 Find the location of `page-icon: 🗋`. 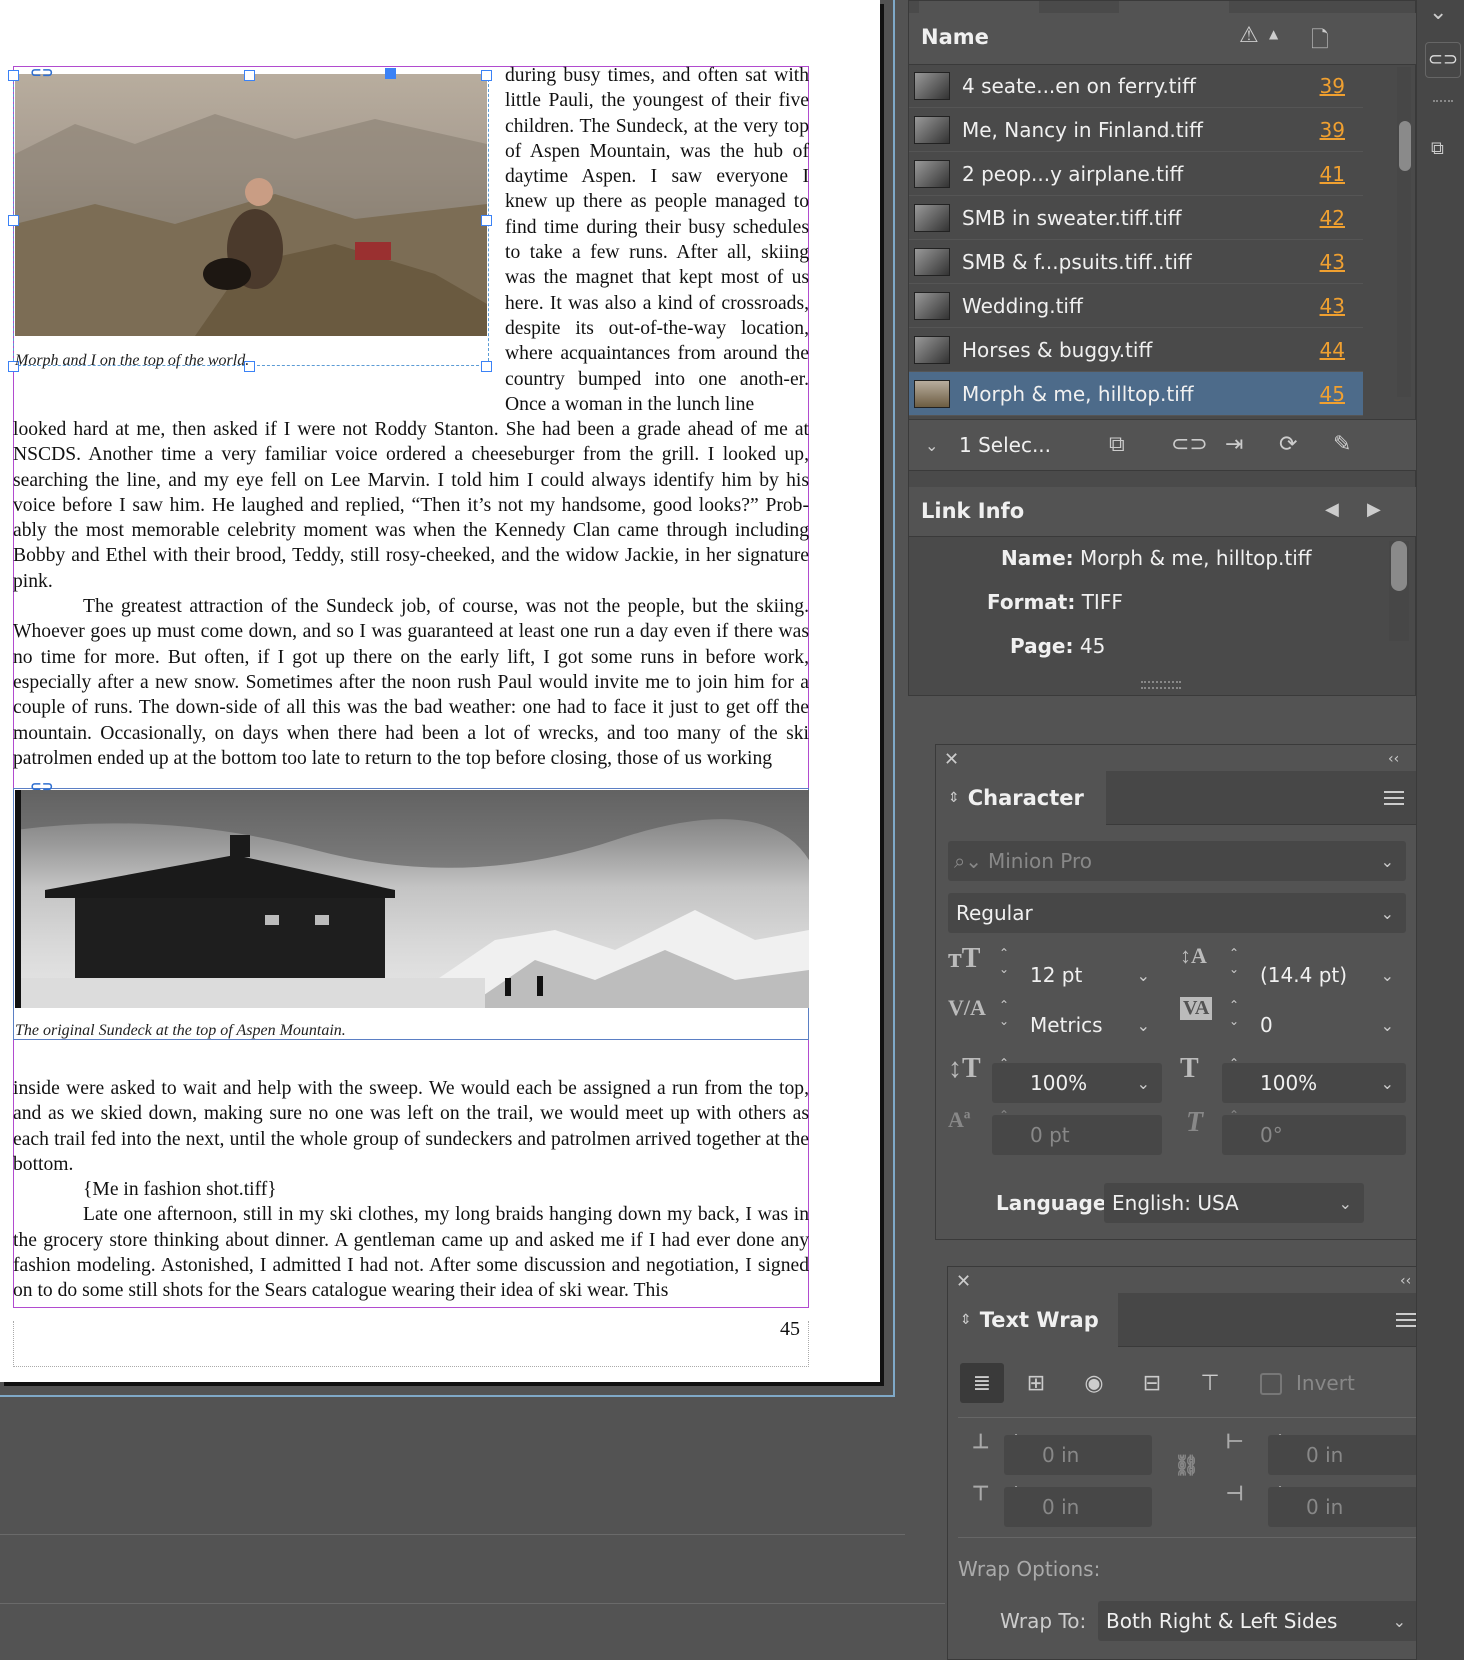

page-icon: 🗋 is located at coordinates (1320, 42).